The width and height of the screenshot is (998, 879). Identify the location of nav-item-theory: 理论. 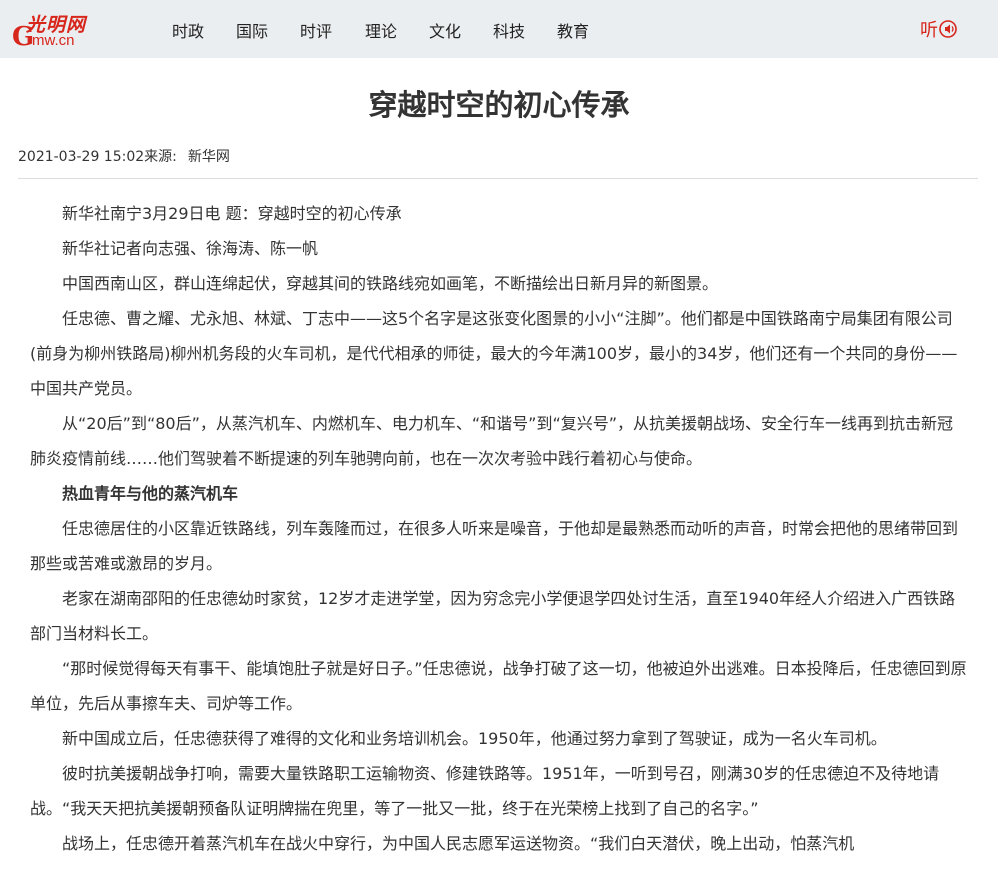
(381, 30).